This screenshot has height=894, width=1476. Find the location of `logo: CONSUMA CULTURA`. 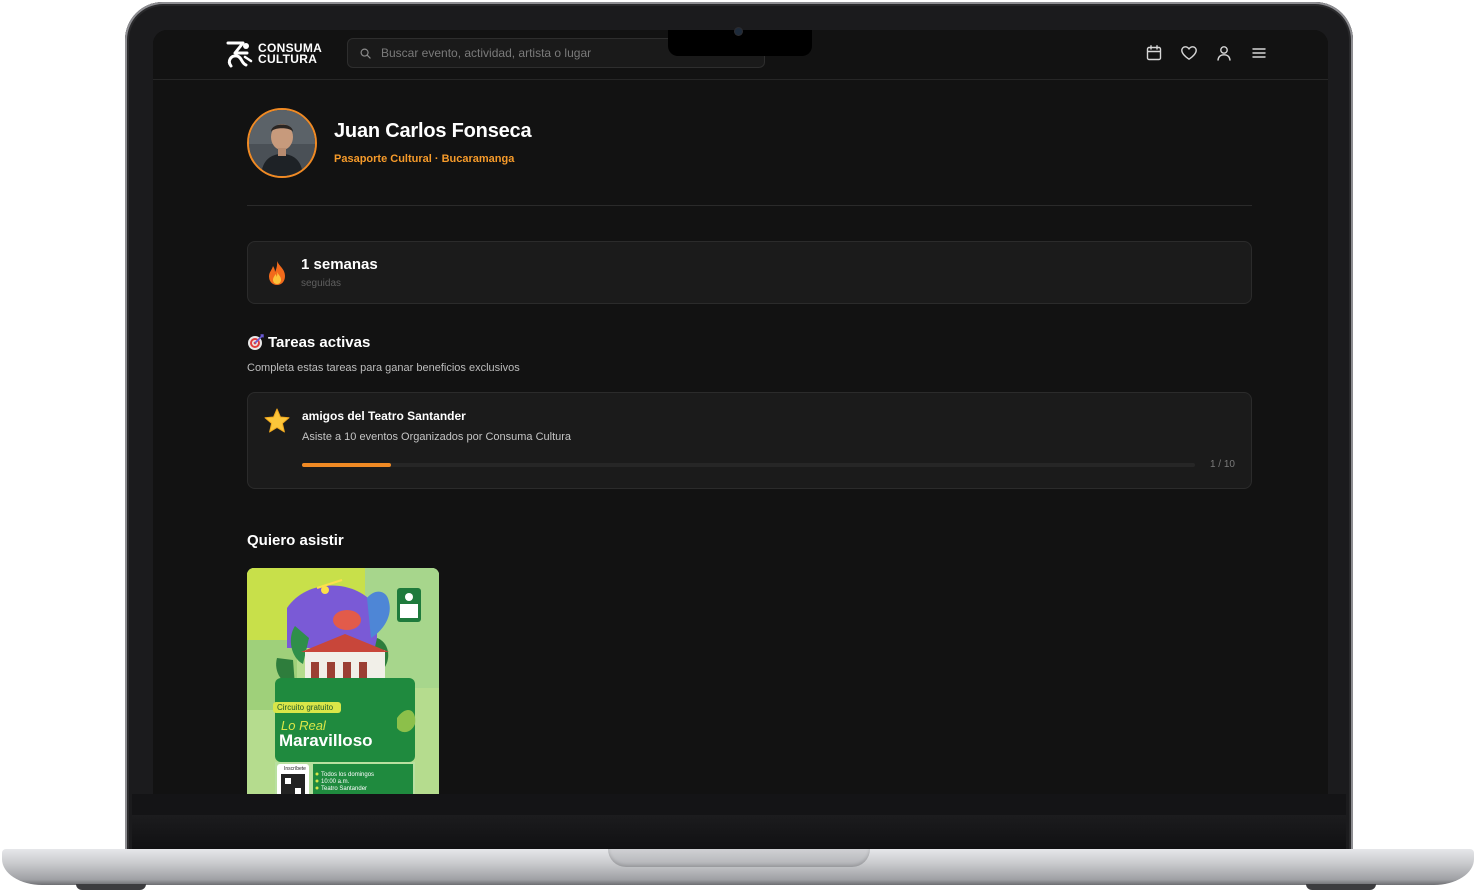

logo: CONSUMA CULTURA is located at coordinates (273, 54).